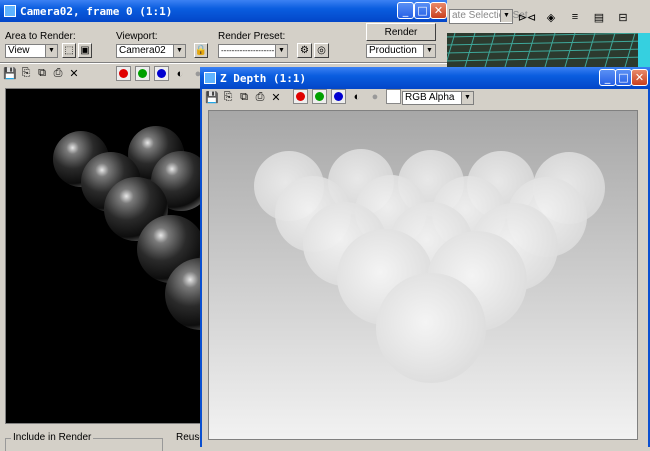 Image resolution: width=650 pixels, height=451 pixels. Describe the element at coordinates (438, 10) in the screenshot. I see `close-button: ✕` at that location.